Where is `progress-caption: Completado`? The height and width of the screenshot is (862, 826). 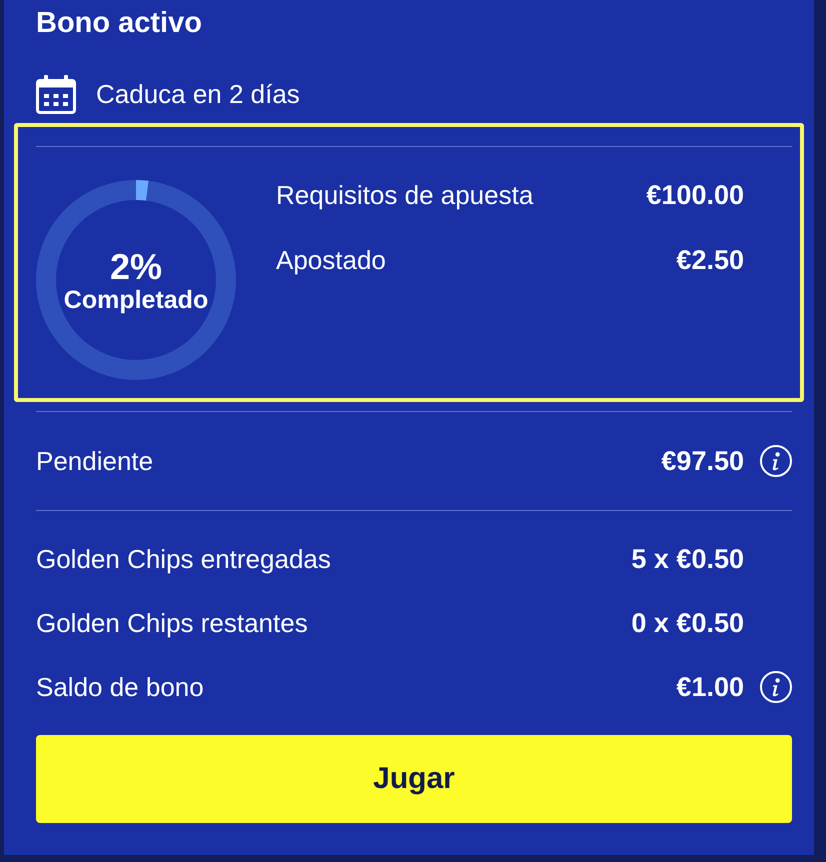
progress-caption: Completado is located at coordinates (136, 300).